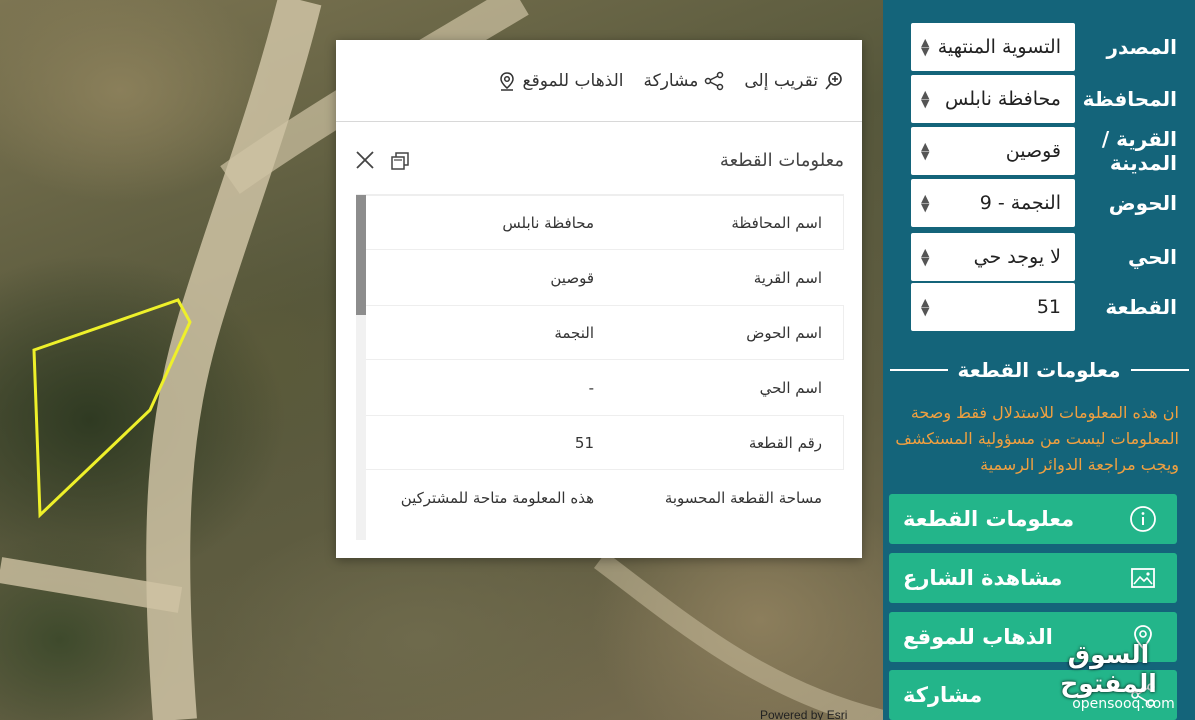  I want to click on popup-actions-bar: تقريب إلى مشاركة الذهاب للموقع, so click(599, 81).